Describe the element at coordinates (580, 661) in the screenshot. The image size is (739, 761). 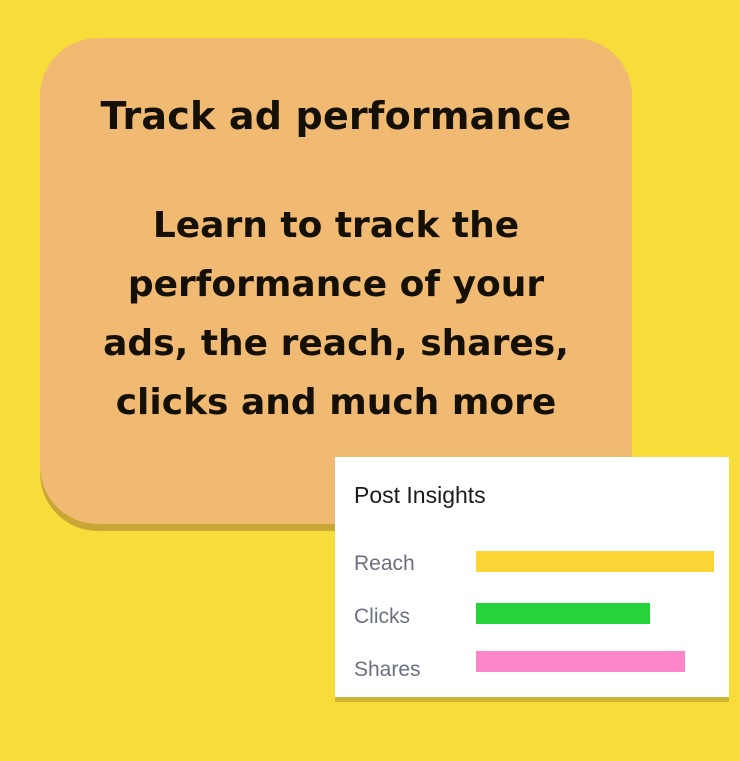
I see `shares-bar` at that location.